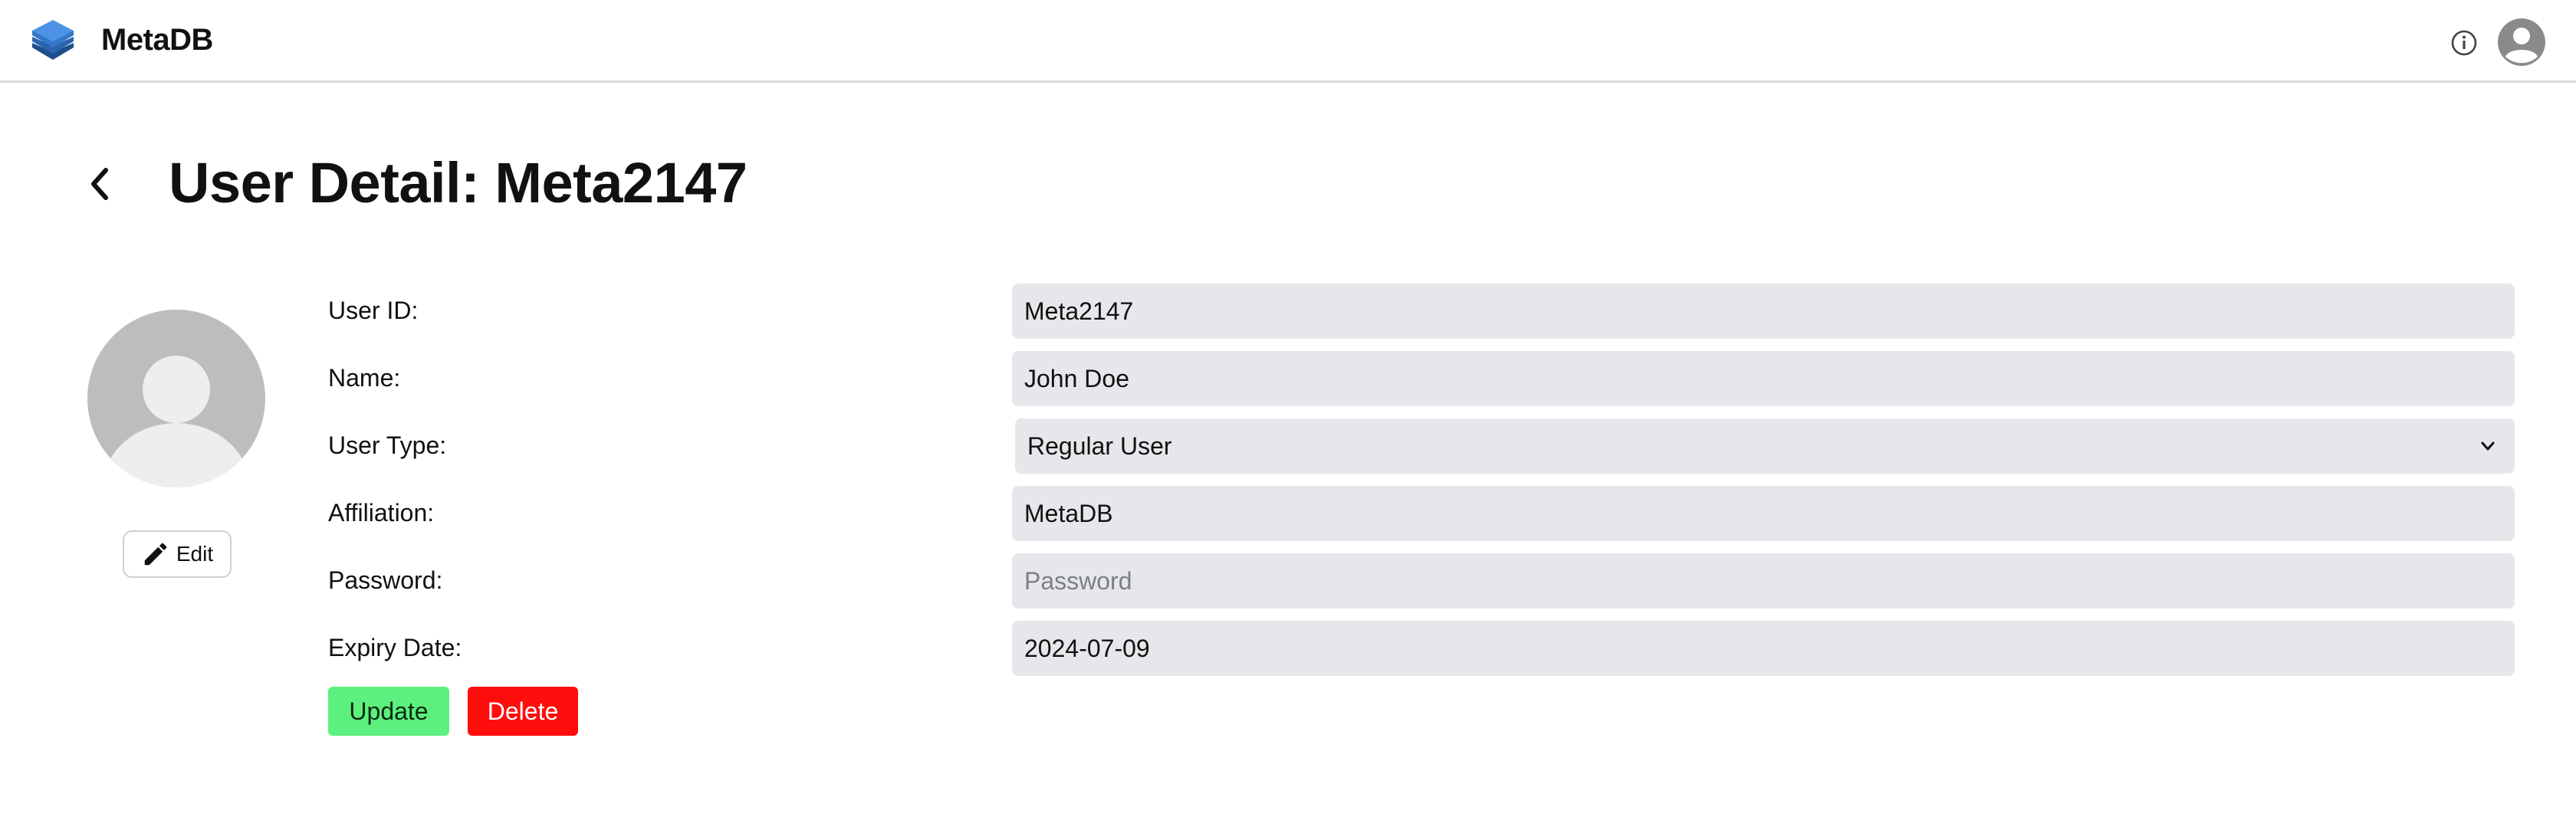  I want to click on affiliation-value: MetaDB, so click(1068, 513).